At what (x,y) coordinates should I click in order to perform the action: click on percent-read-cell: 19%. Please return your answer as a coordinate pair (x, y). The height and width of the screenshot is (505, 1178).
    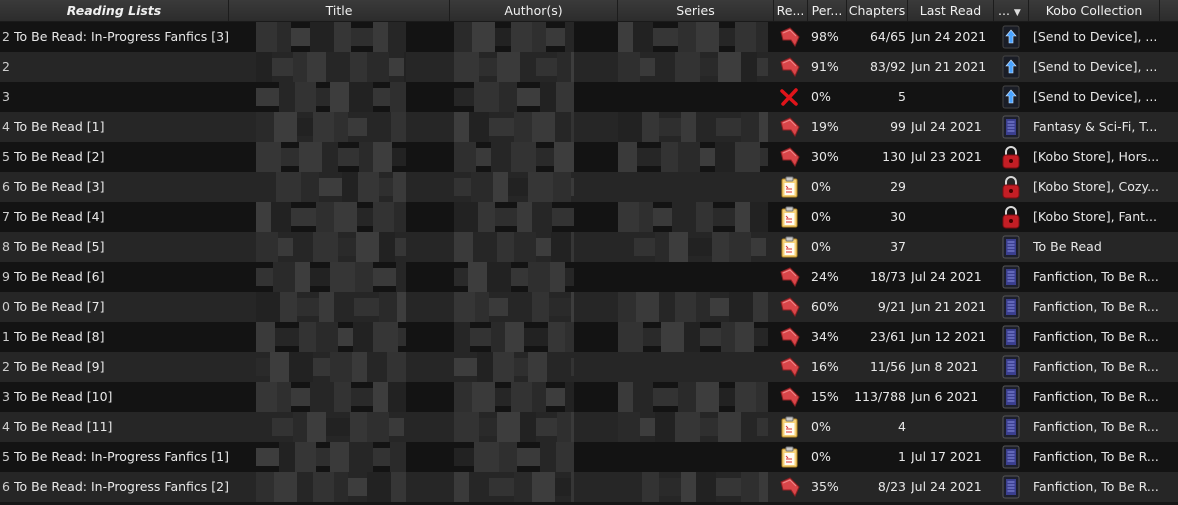
    Looking at the image, I should click on (825, 126).